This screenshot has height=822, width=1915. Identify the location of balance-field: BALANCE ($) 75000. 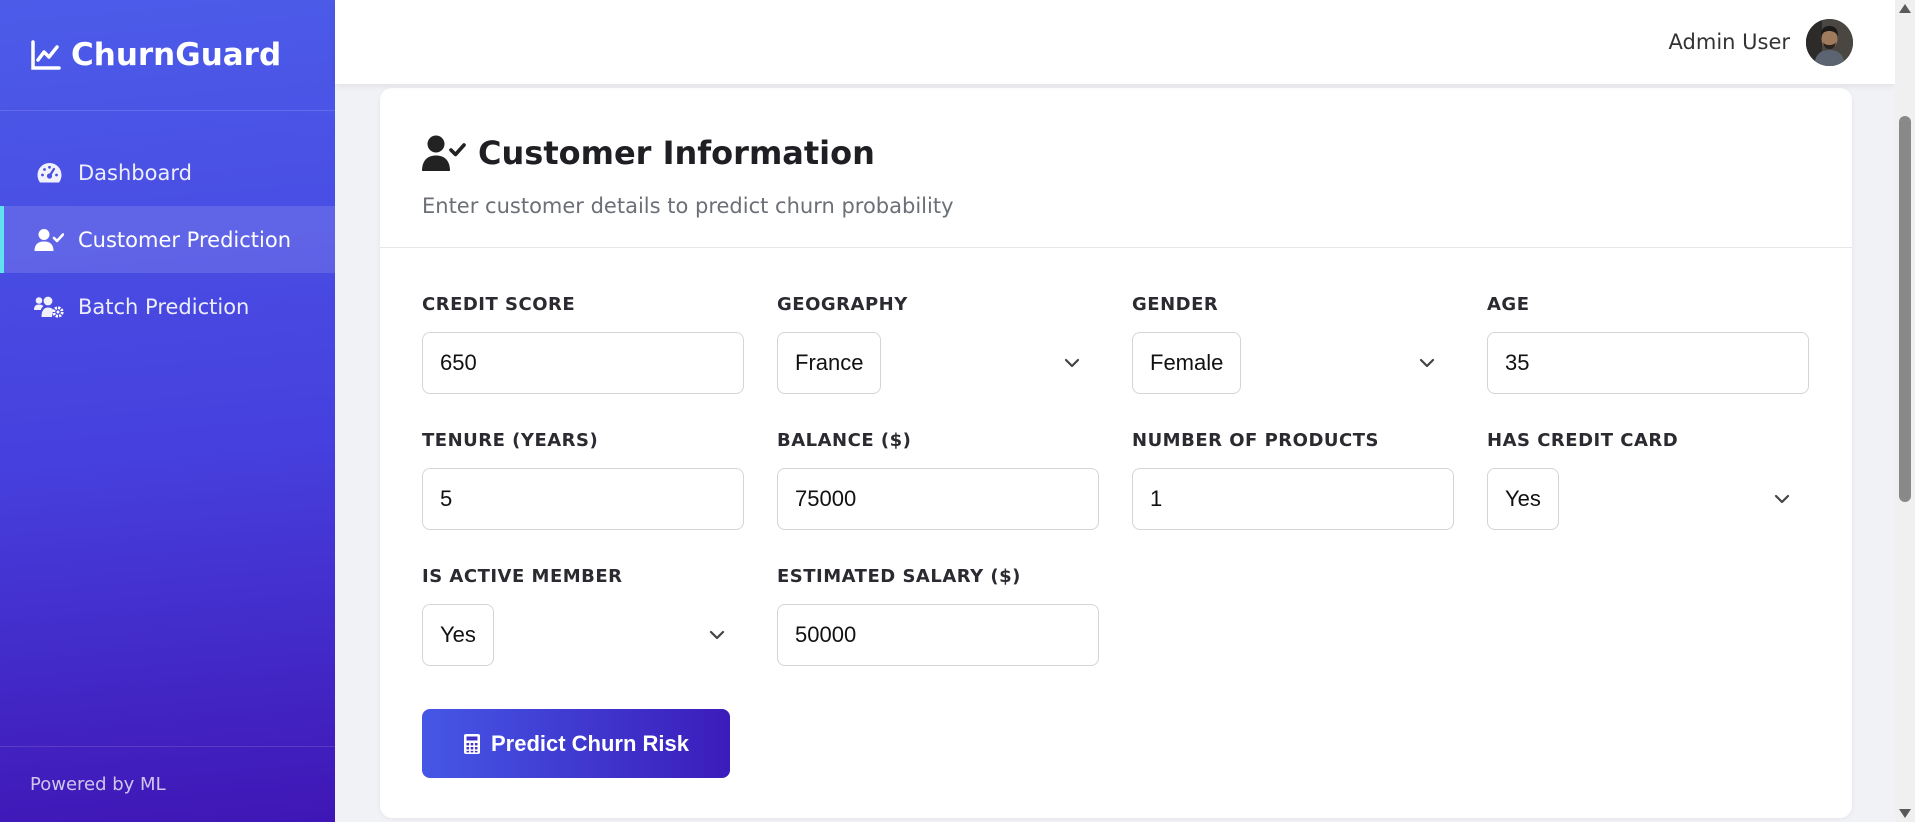
(938, 480).